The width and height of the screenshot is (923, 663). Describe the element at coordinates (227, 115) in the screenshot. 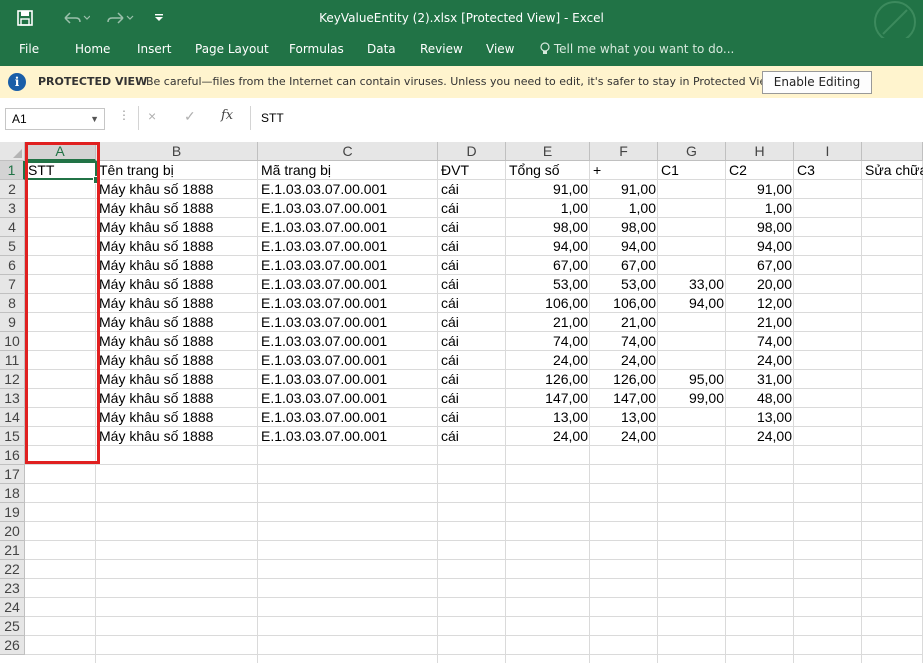

I see `insert-function-icon: fx` at that location.